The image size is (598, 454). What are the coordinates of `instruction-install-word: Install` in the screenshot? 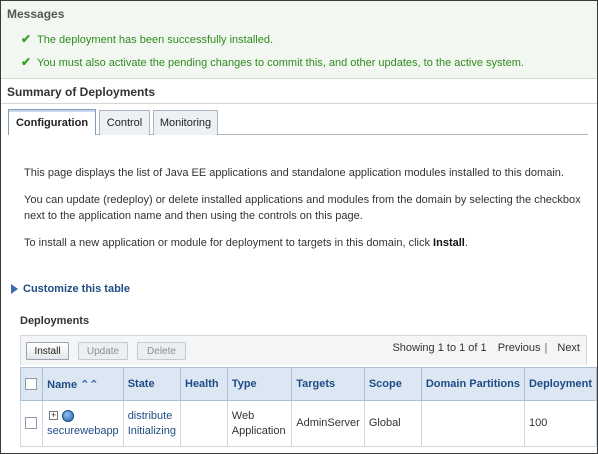 It's located at (449, 243).